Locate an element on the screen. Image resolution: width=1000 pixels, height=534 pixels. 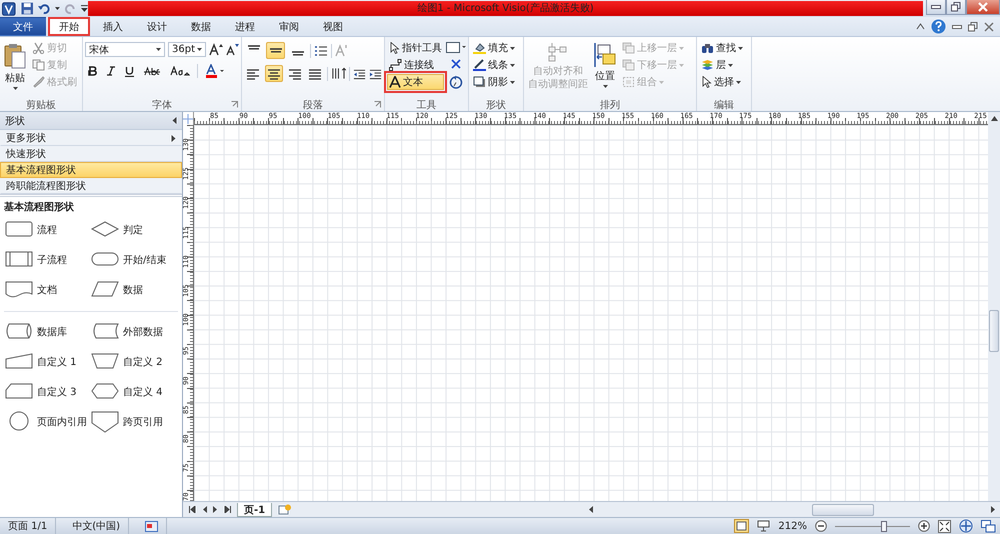
ribbon-tab: 进程 is located at coordinates (245, 26).